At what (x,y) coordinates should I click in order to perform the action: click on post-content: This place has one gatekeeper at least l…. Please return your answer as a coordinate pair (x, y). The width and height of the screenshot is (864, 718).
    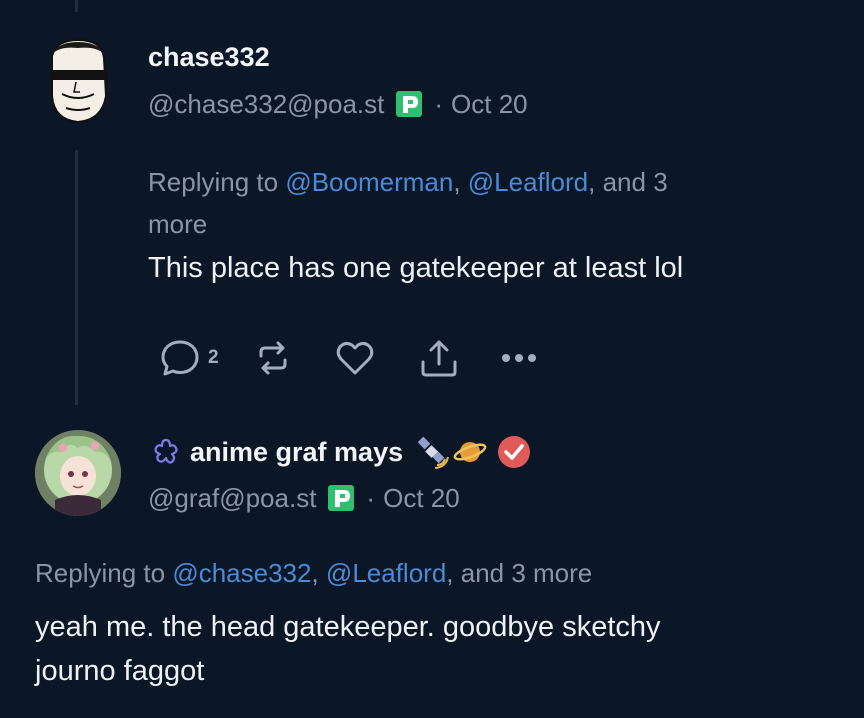
    Looking at the image, I should click on (416, 268).